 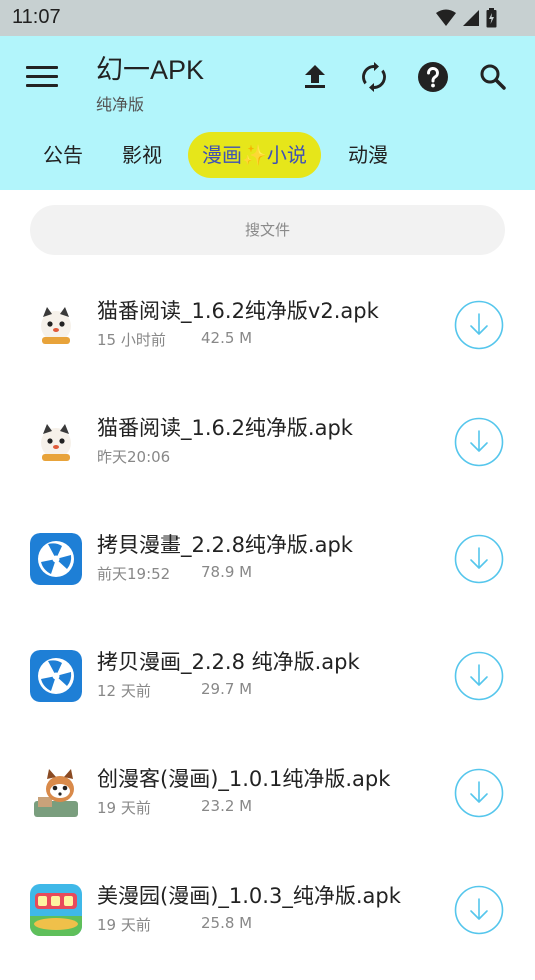 What do you see at coordinates (446, 17) in the screenshot?
I see `wifi-icon` at bounding box center [446, 17].